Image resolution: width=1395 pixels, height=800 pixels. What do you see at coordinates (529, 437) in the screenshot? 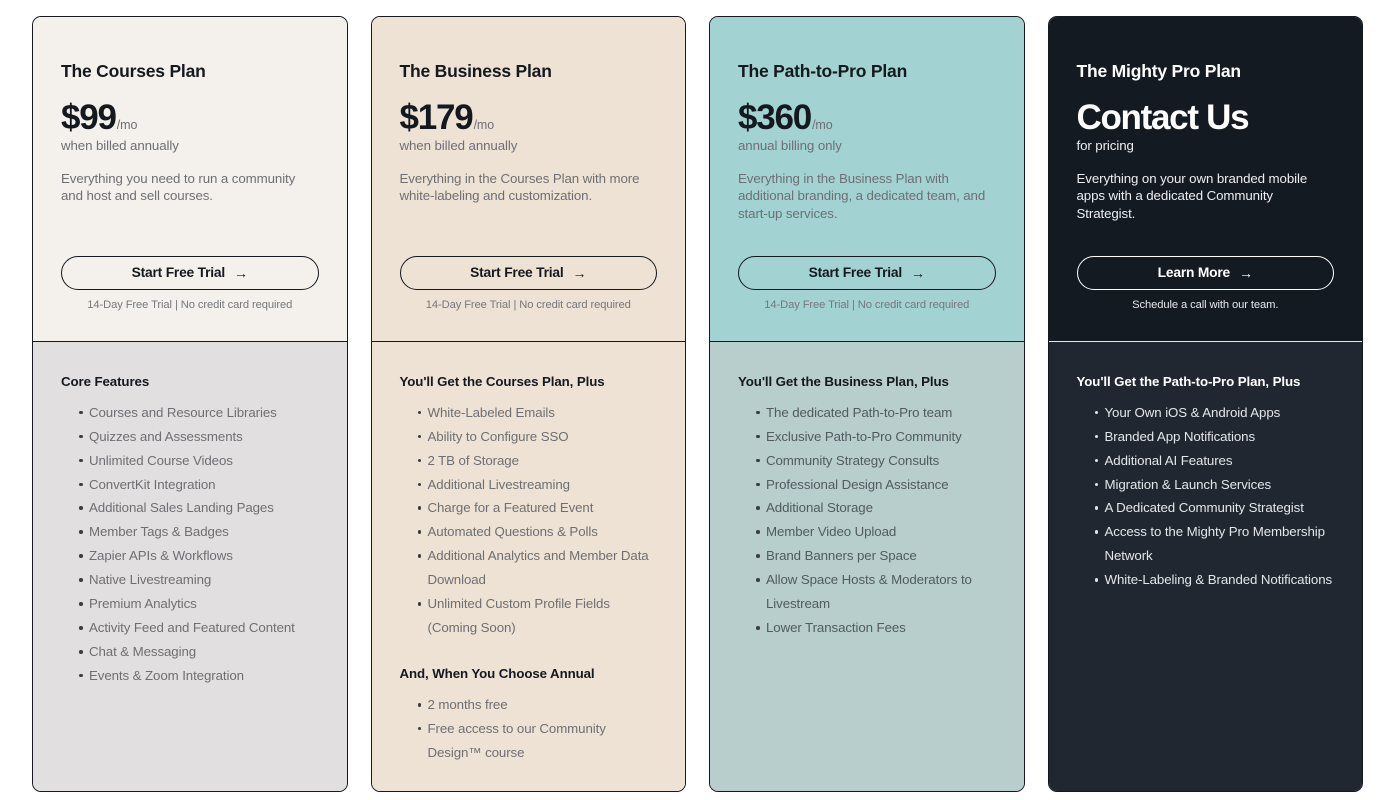
I see `feature-item: Ability to Configure SSO` at bounding box center [529, 437].